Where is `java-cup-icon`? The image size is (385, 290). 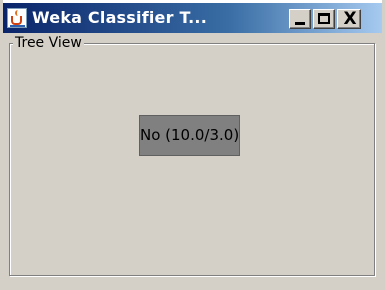
java-cup-icon is located at coordinates (17, 18).